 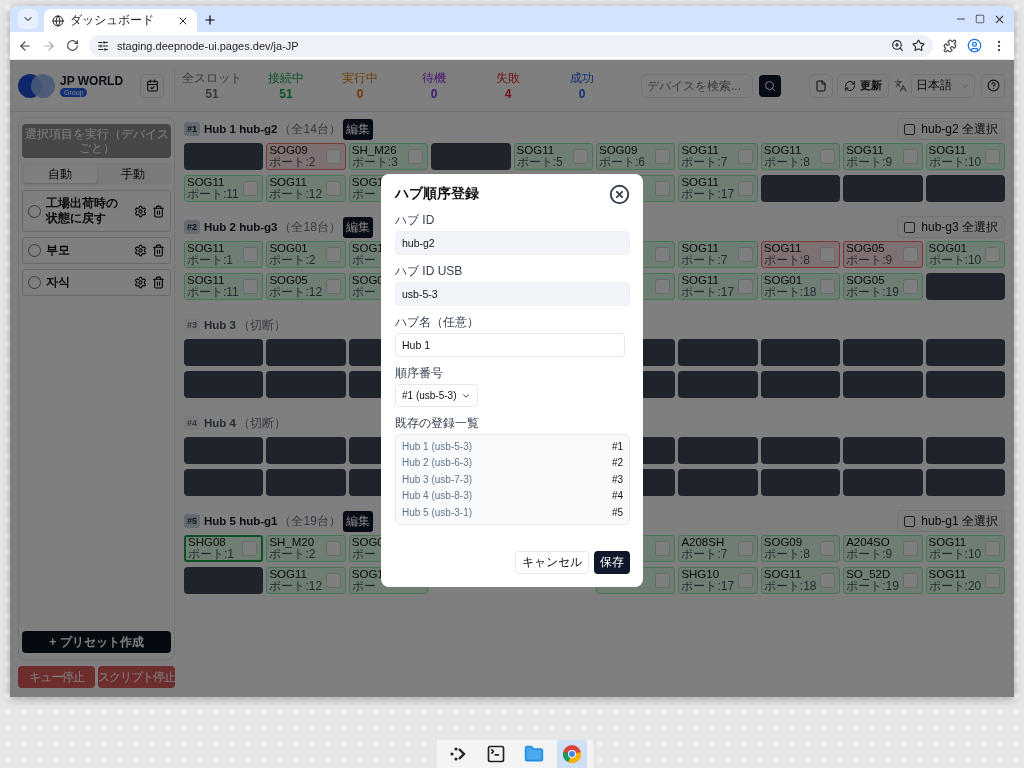 I want to click on device-tile: SOG09 ポート:2, so click(x=306, y=156).